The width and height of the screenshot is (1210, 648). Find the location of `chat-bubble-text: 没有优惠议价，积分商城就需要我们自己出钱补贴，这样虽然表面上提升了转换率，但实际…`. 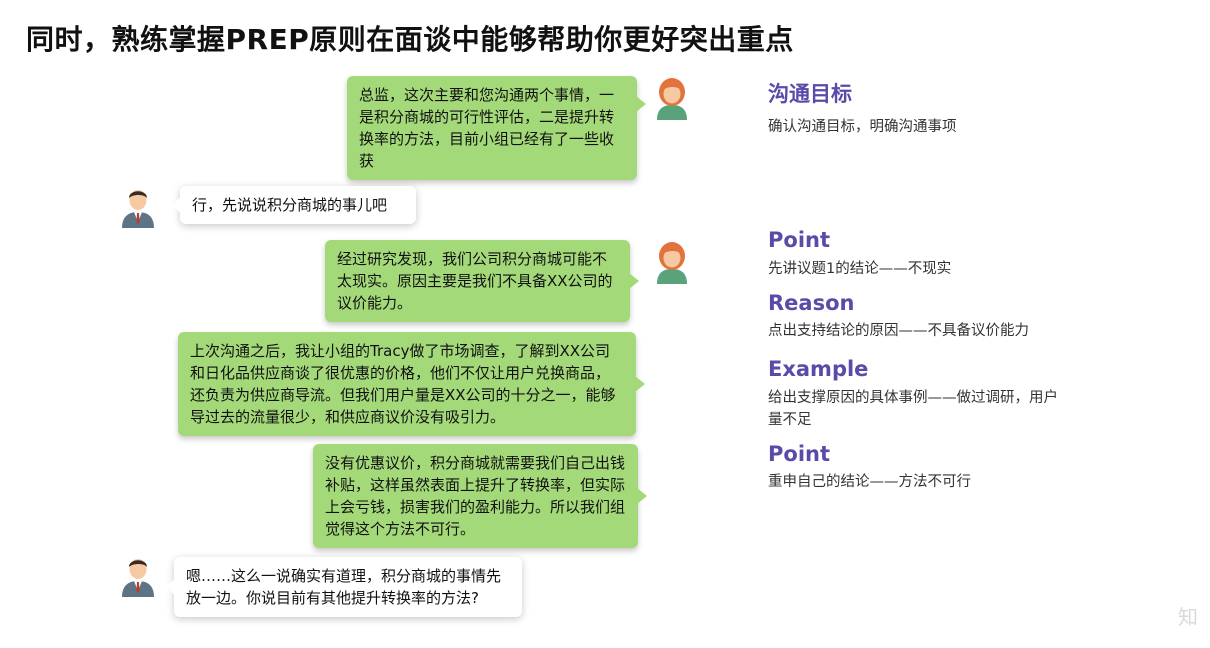

chat-bubble-text: 没有优惠议价，积分商城就需要我们自己出钱补贴，这样虽然表面上提升了转换率，但实际… is located at coordinates (475, 496).